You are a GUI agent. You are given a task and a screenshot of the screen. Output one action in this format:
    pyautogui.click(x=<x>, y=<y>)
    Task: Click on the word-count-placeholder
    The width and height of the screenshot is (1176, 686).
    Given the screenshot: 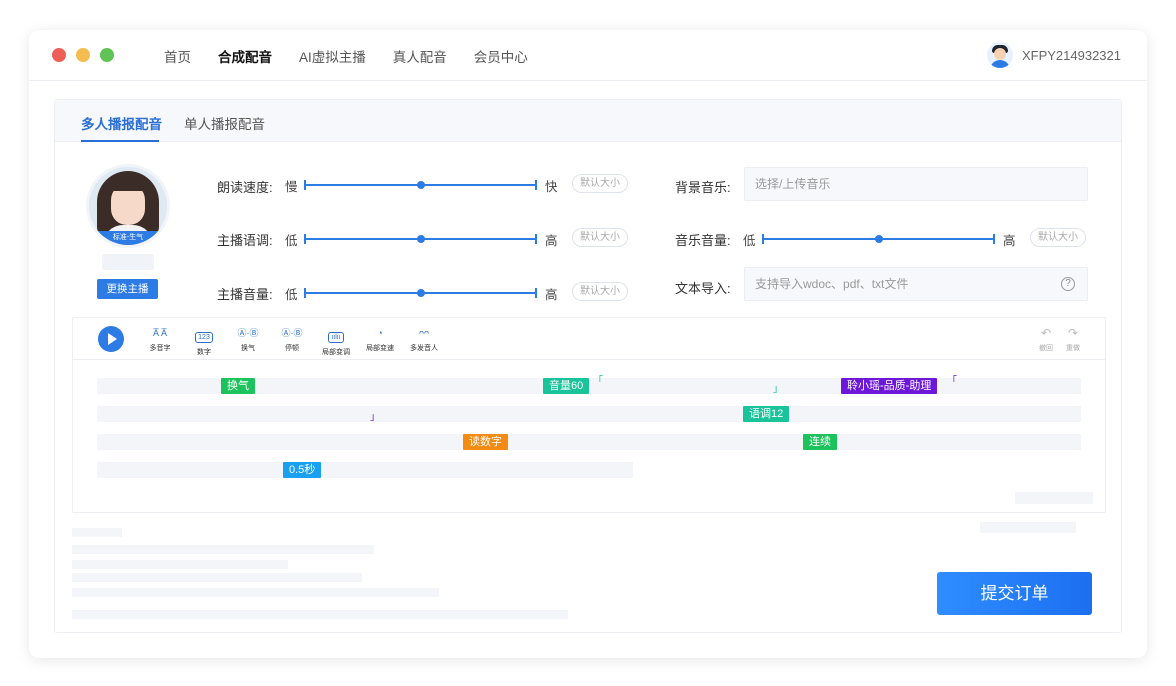 What is the action you would take?
    pyautogui.click(x=1054, y=498)
    